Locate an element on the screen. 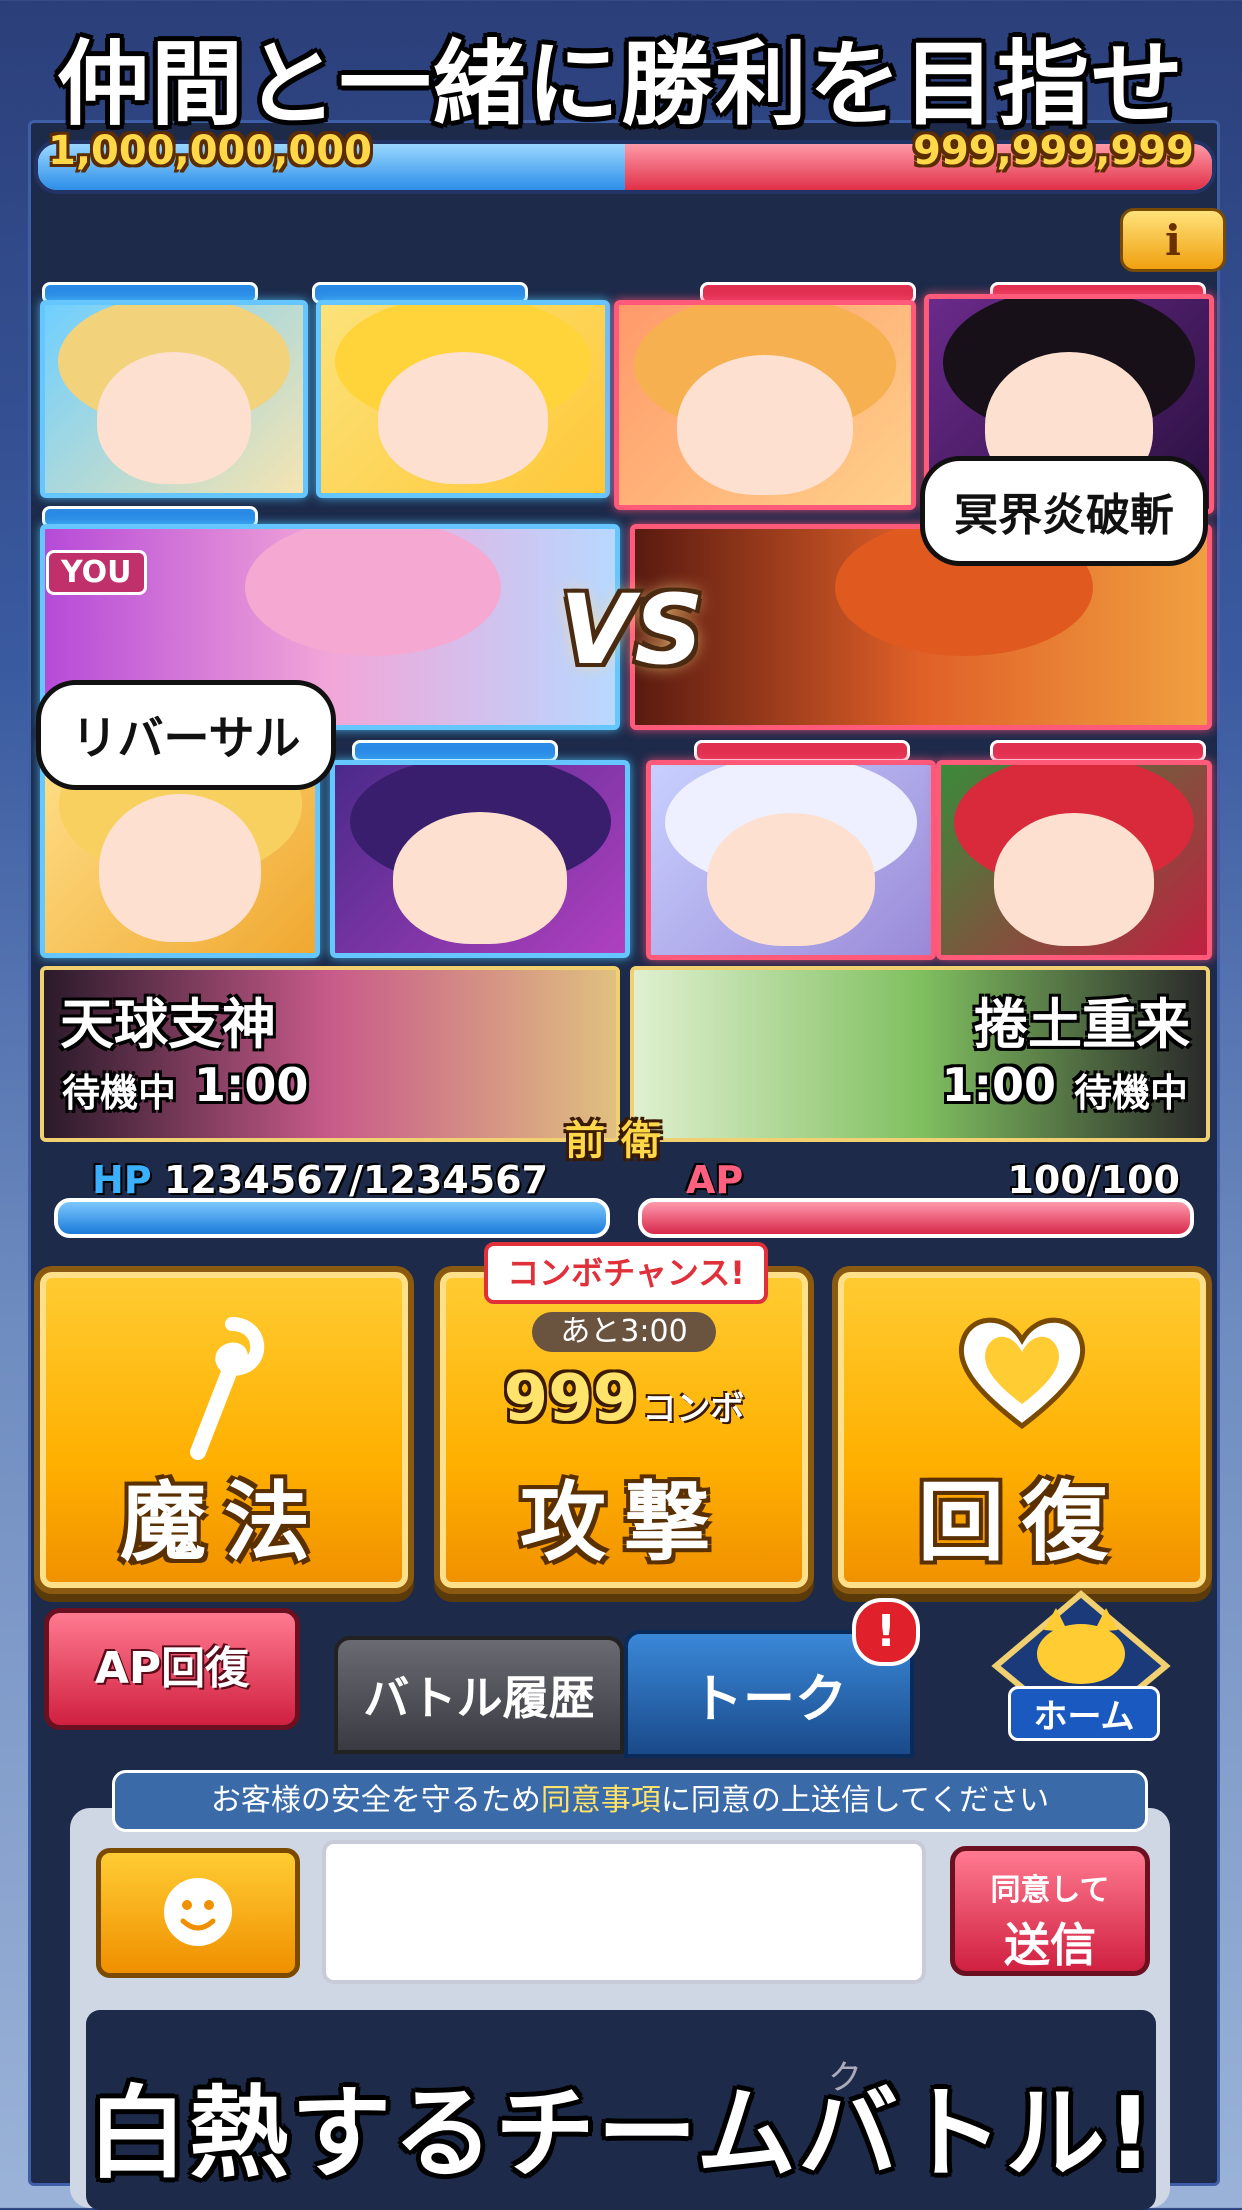 The image size is (1242, 2210). agree-send-button: 同意して 送信 is located at coordinates (1050, 1911).